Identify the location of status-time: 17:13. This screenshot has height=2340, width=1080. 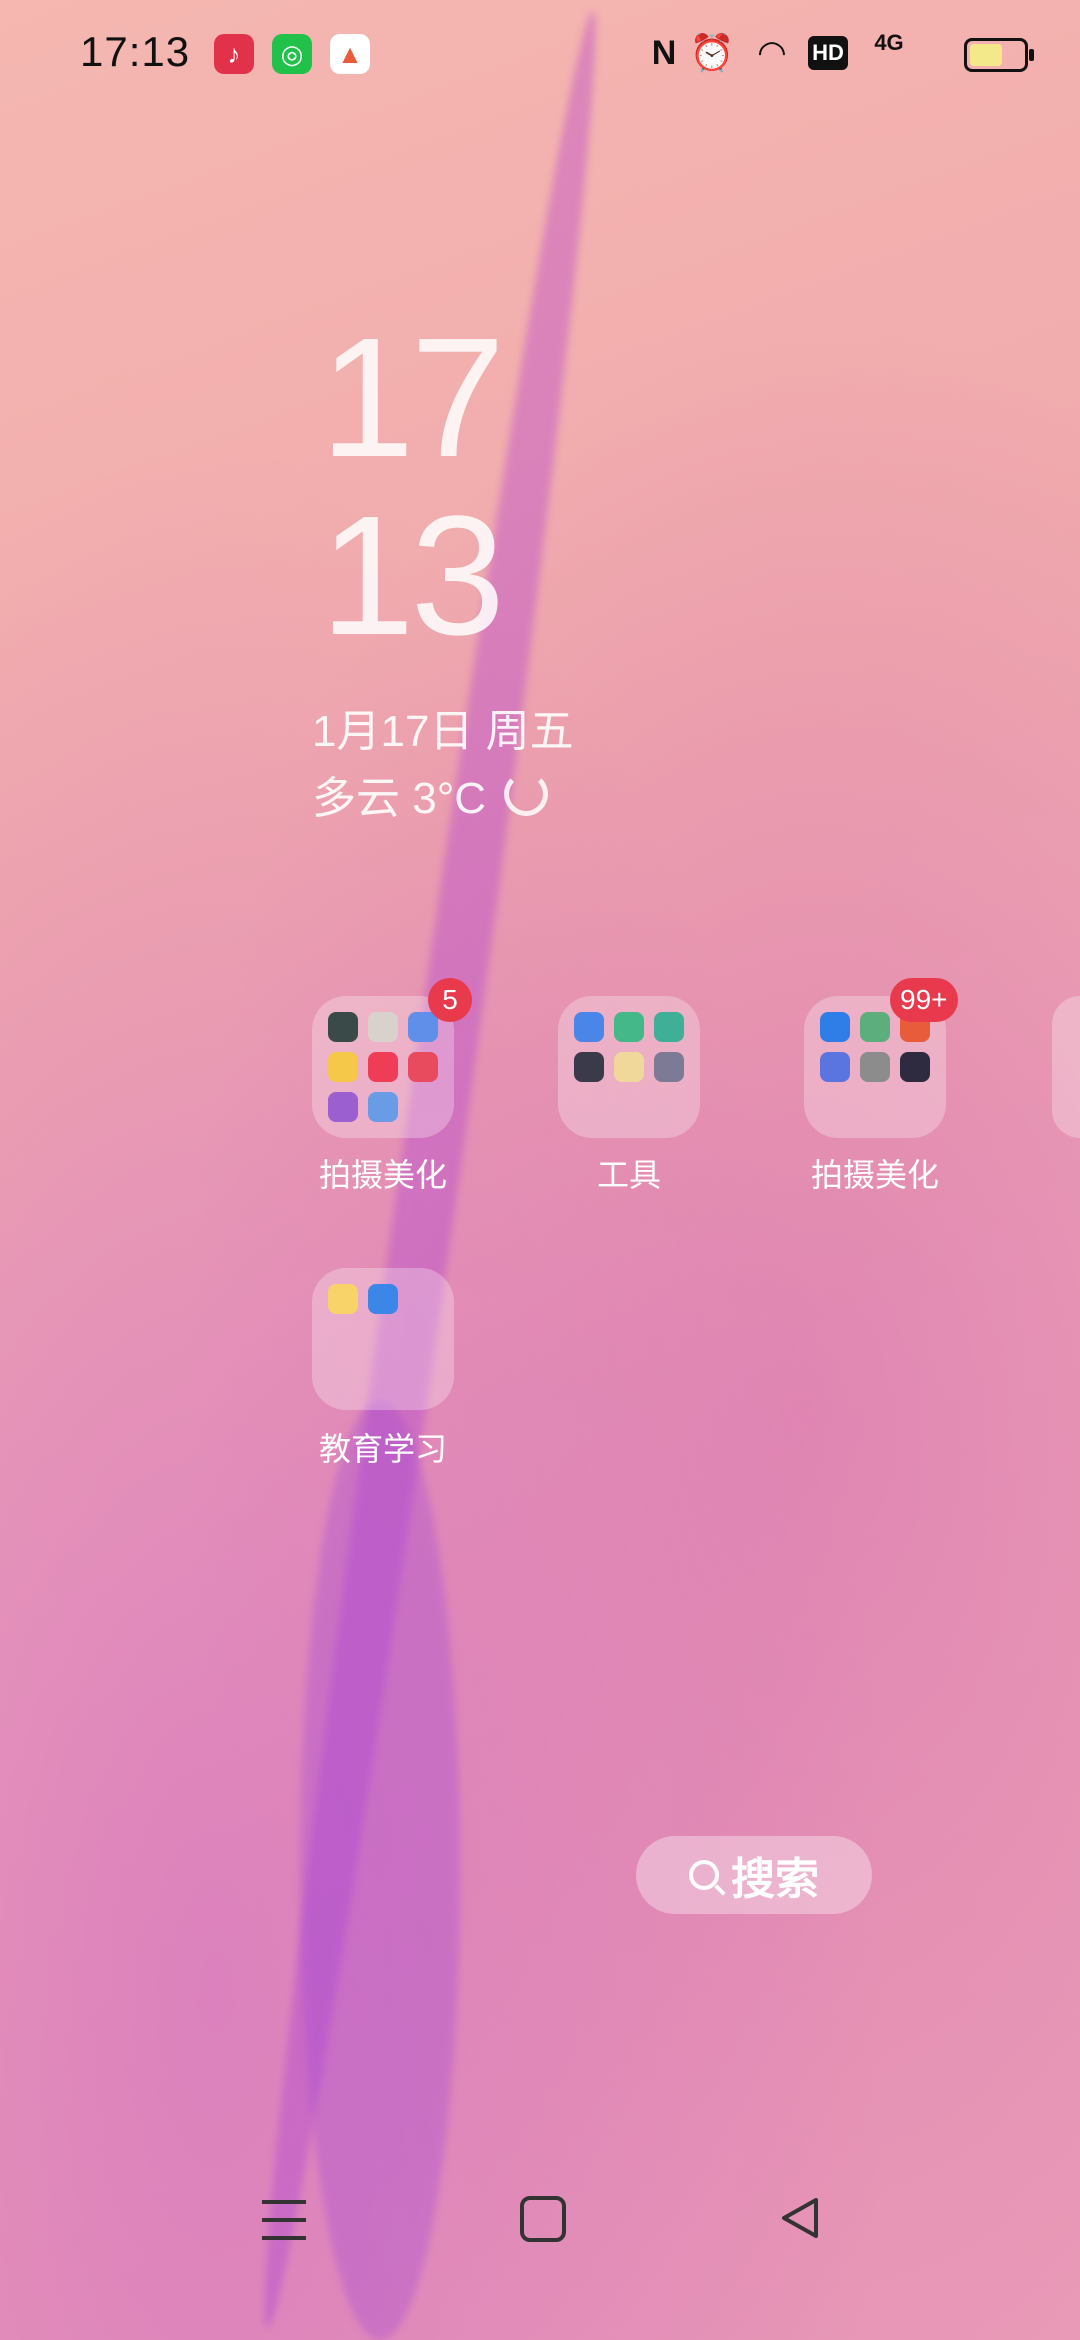
(135, 51).